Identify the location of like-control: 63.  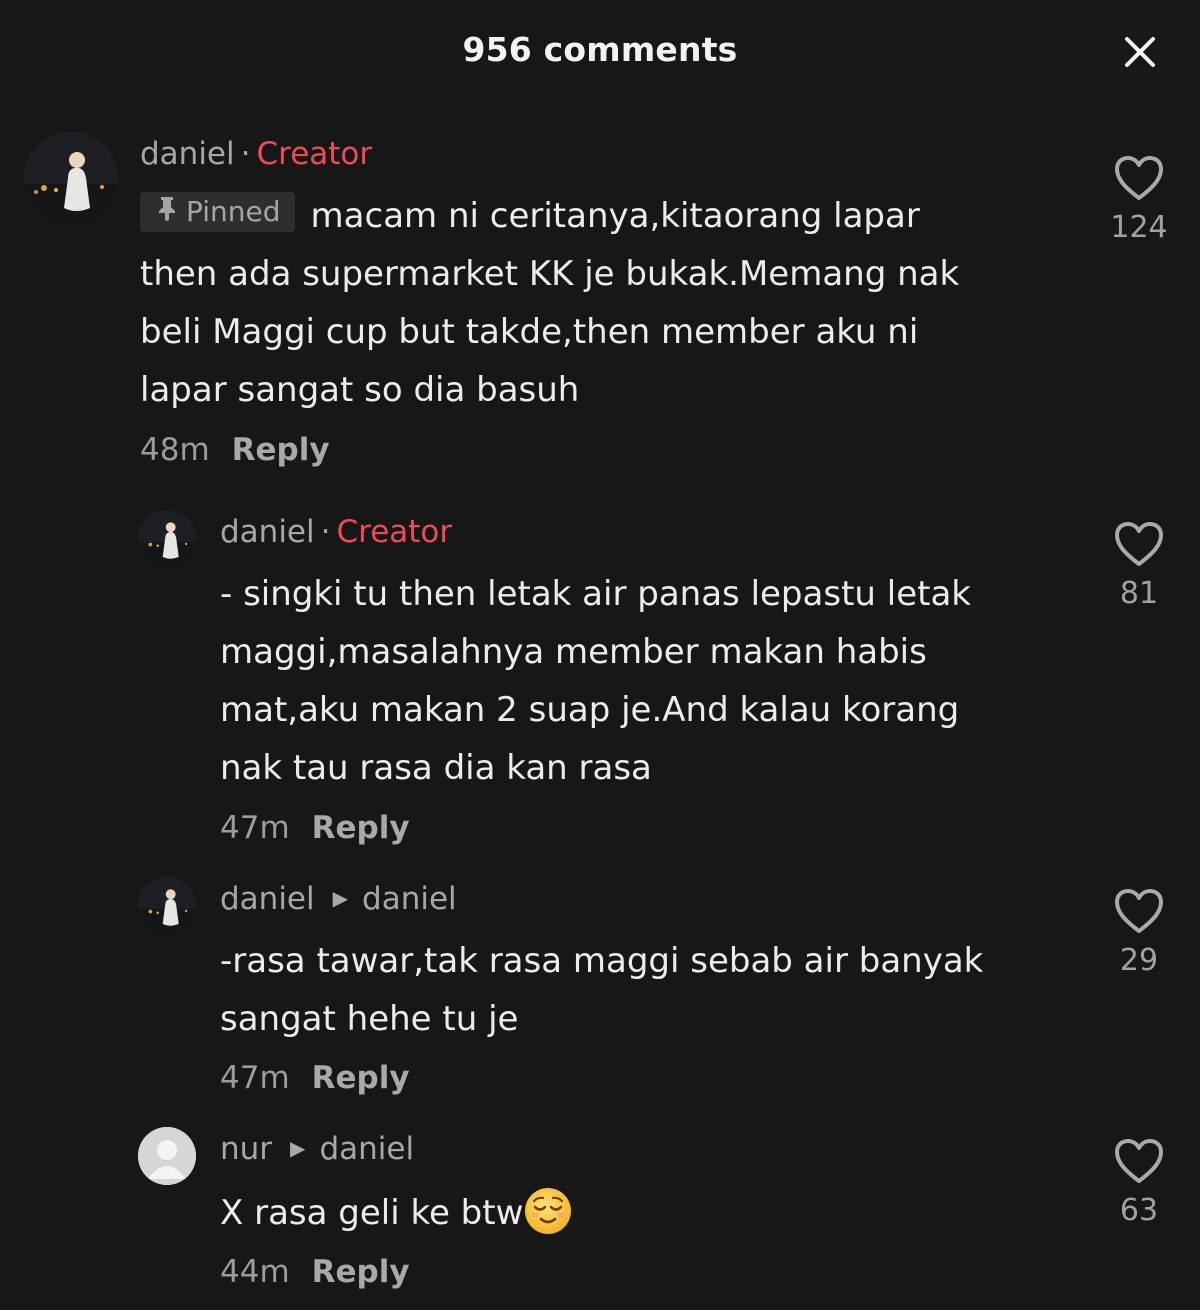
(1139, 1182).